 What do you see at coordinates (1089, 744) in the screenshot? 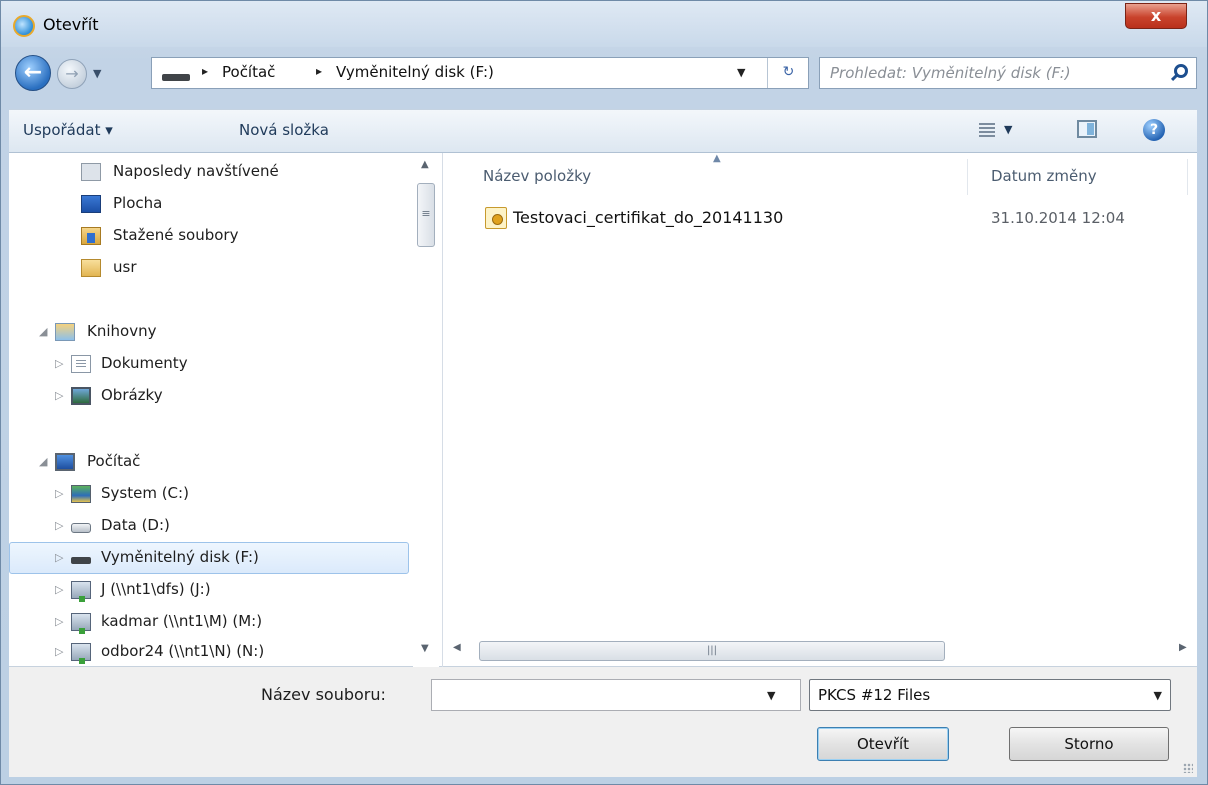
I see `cancel-button: Storno` at bounding box center [1089, 744].